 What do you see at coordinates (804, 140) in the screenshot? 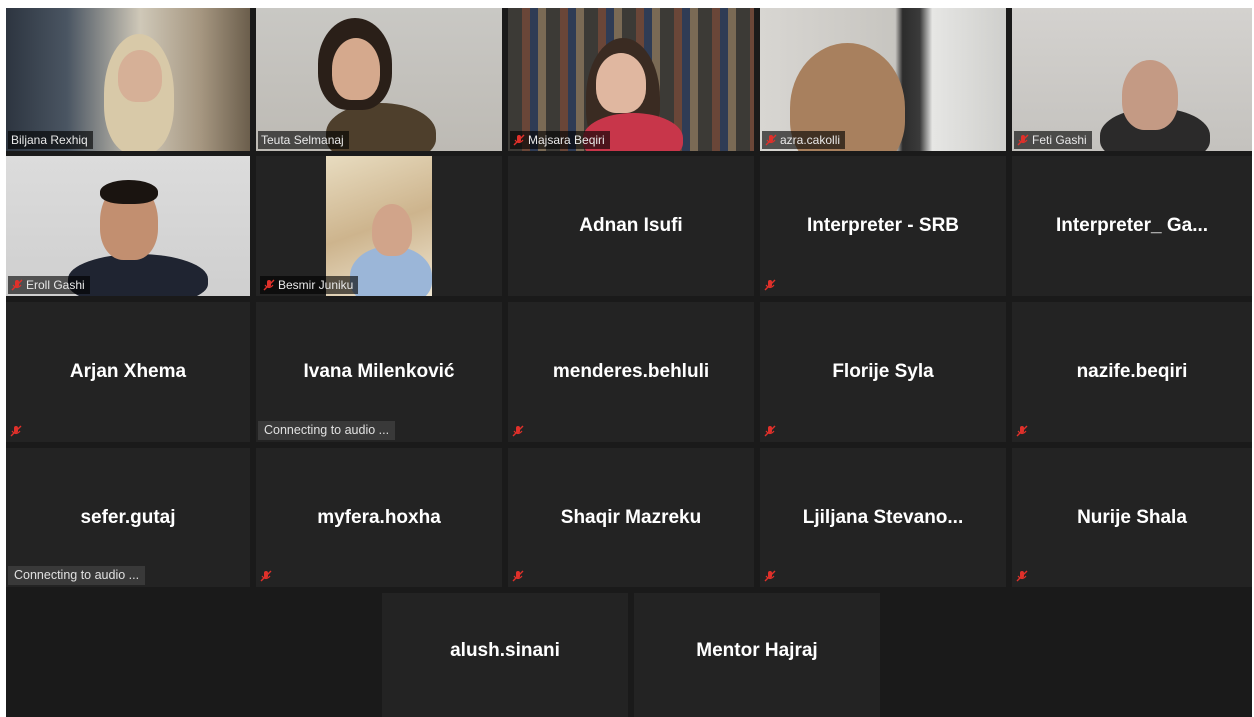
I see `participant-name-label: azra.cakolli` at bounding box center [804, 140].